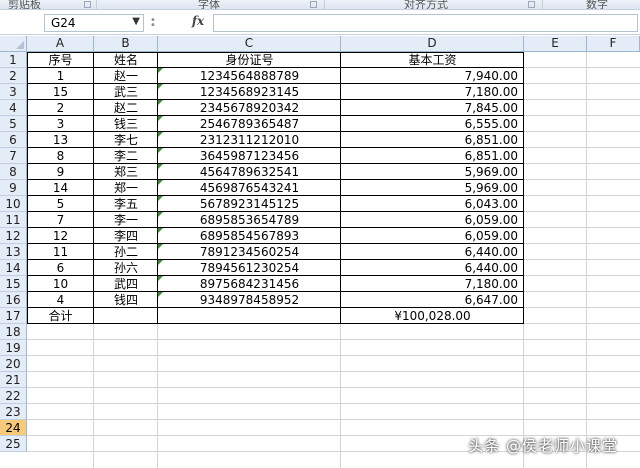 The width and height of the screenshot is (640, 468). Describe the element at coordinates (249, 220) in the screenshot. I see `table-cell: 6895853654789` at that location.